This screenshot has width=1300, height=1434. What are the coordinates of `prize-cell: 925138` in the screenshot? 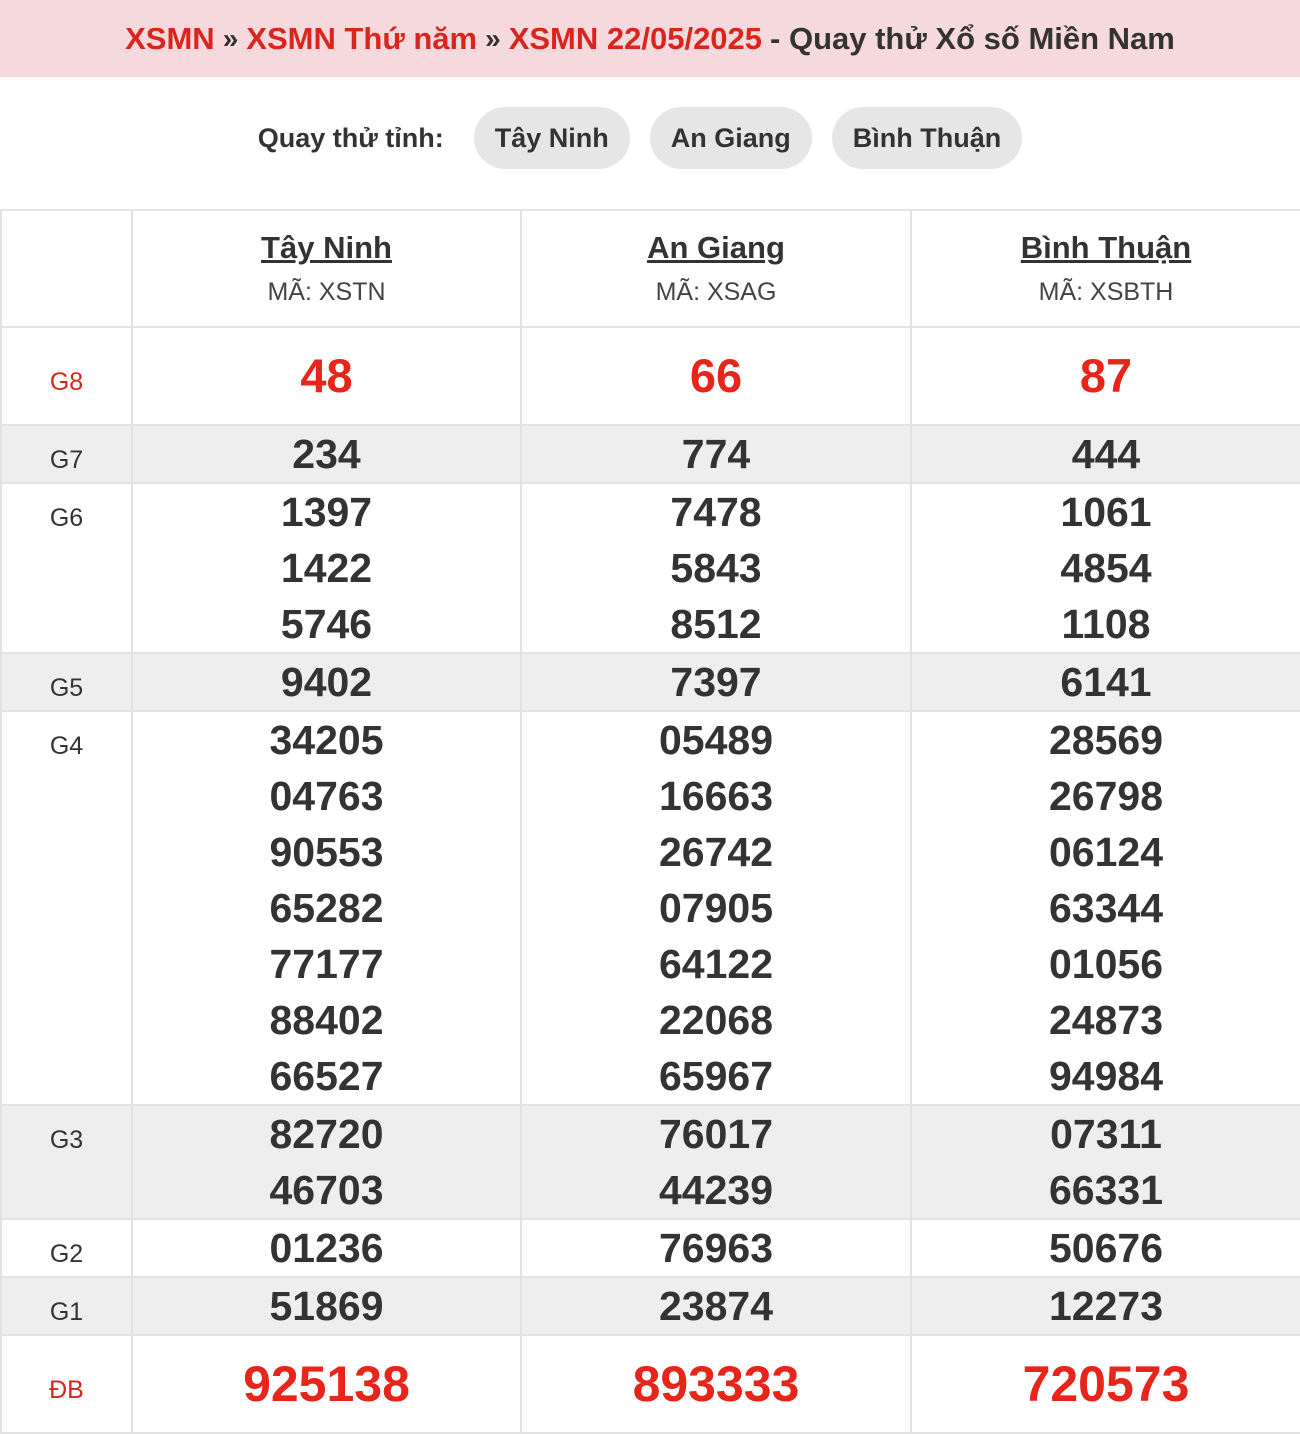 It's located at (326, 1384).